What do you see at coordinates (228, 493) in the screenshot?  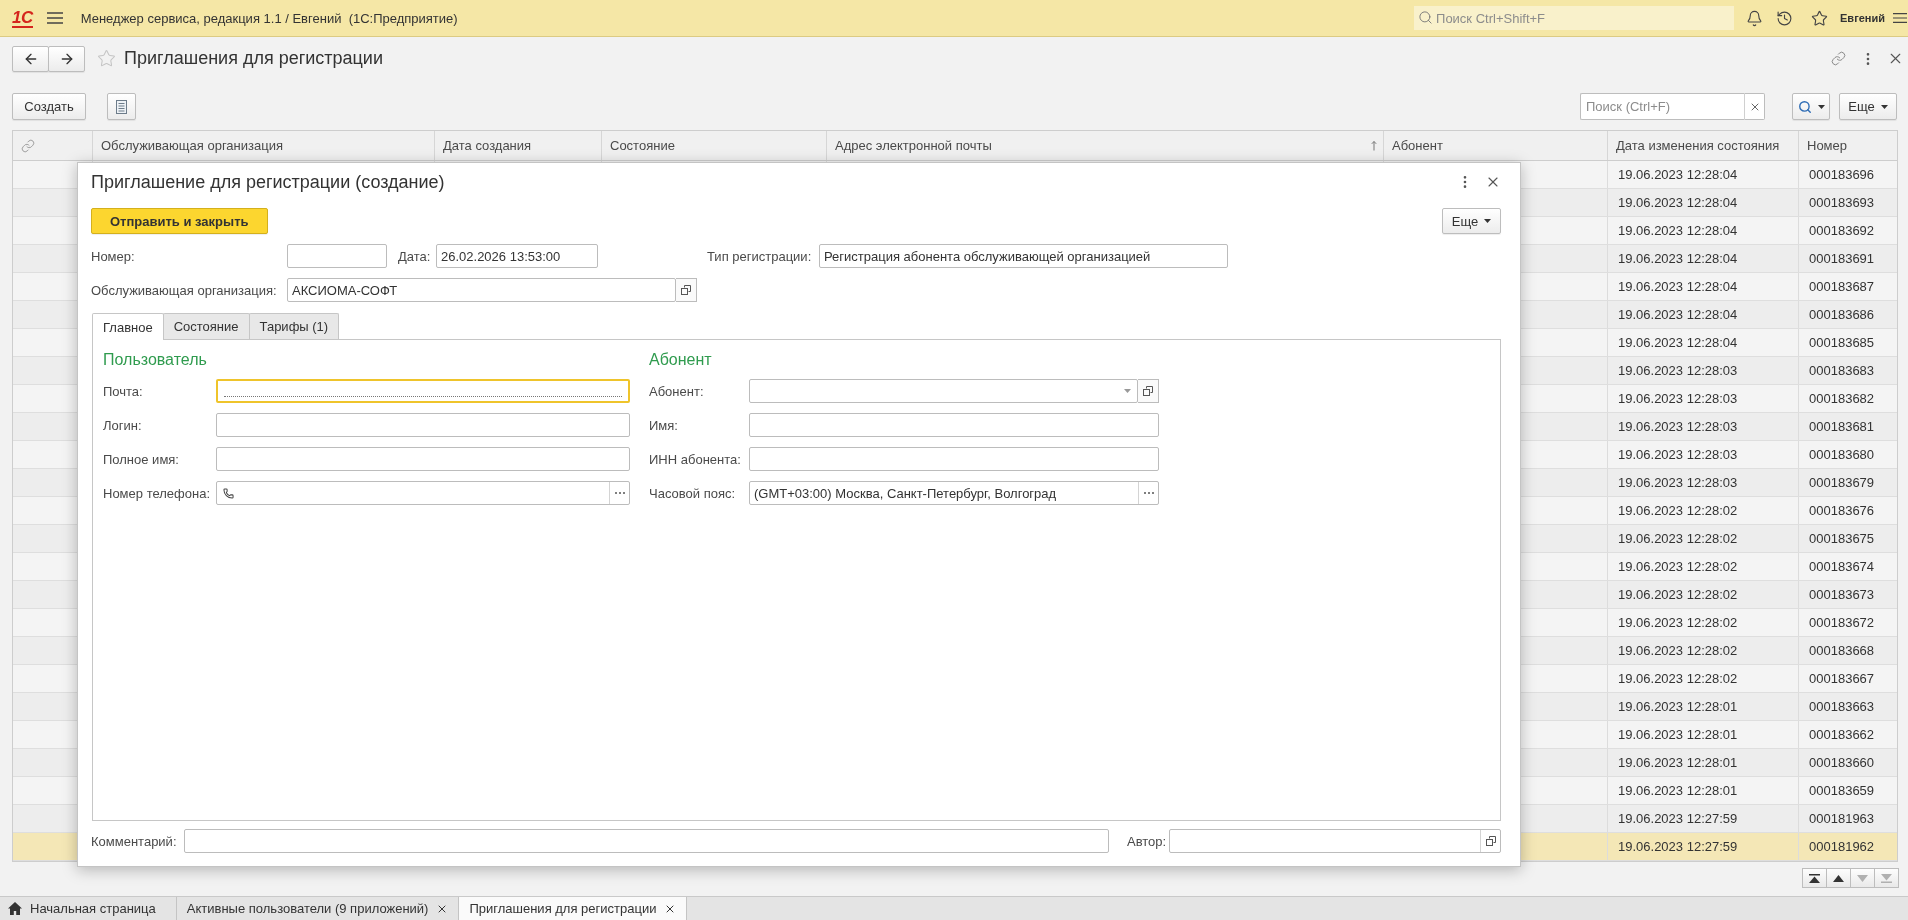 I see `phone-icon` at bounding box center [228, 493].